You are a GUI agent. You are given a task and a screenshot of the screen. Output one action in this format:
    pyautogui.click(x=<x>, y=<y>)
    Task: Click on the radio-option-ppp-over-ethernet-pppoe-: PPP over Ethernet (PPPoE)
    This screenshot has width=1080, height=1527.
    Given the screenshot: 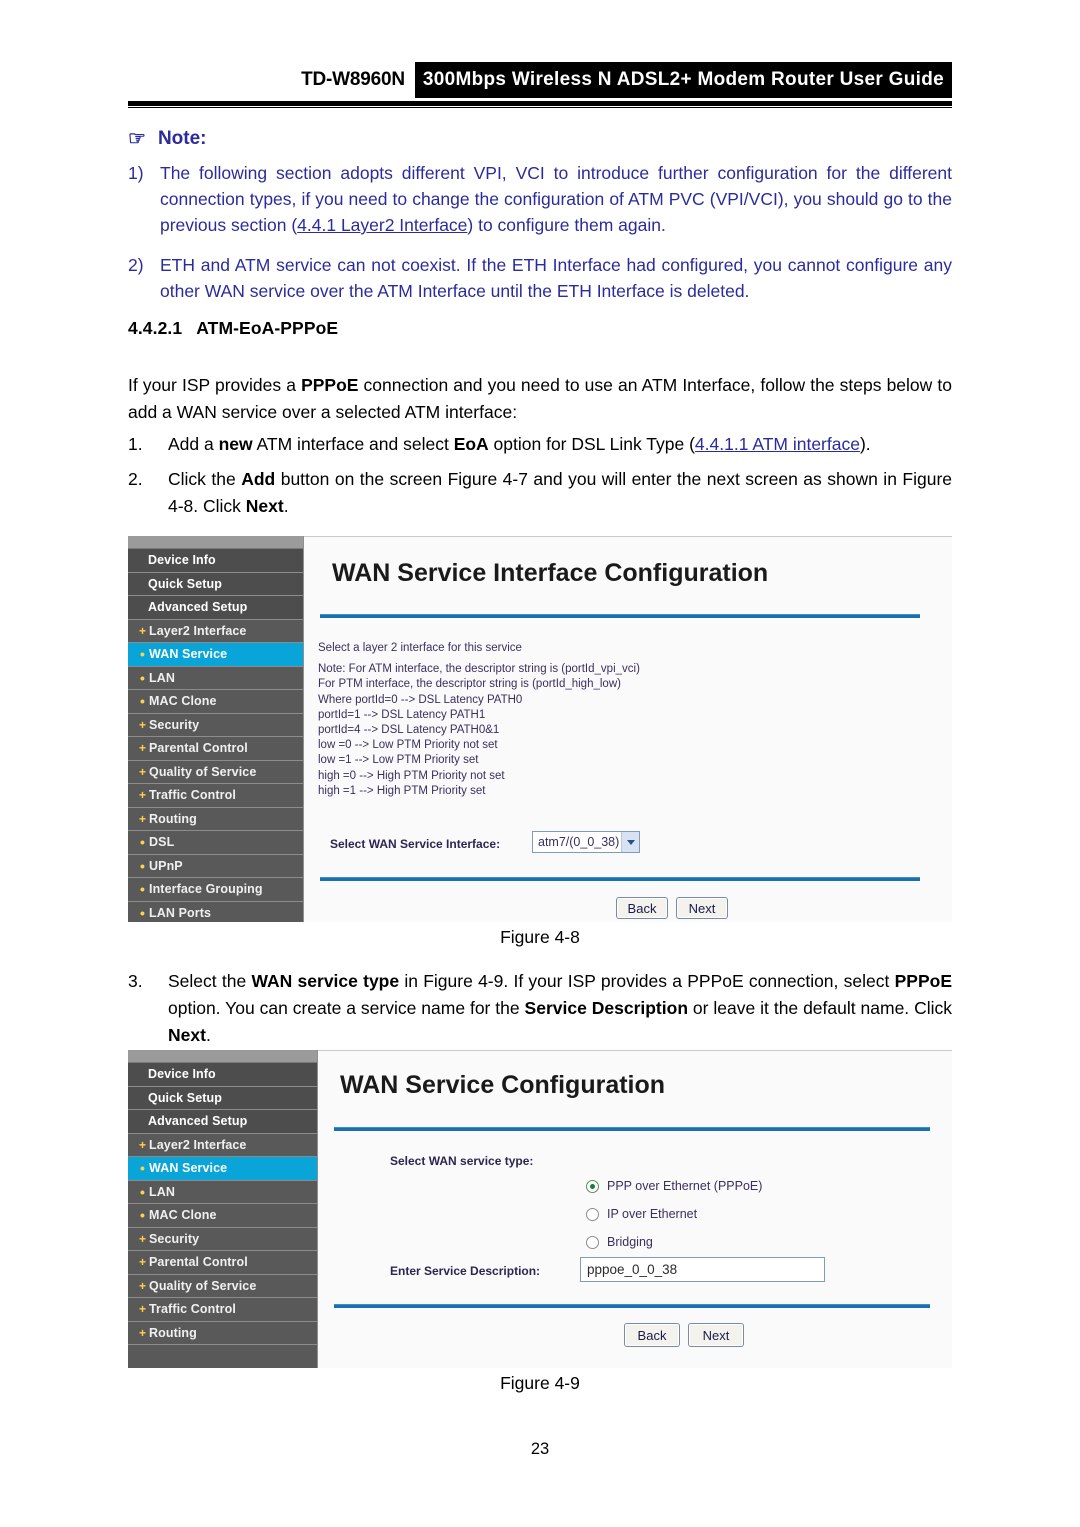 What is the action you would take?
    pyautogui.click(x=674, y=1186)
    